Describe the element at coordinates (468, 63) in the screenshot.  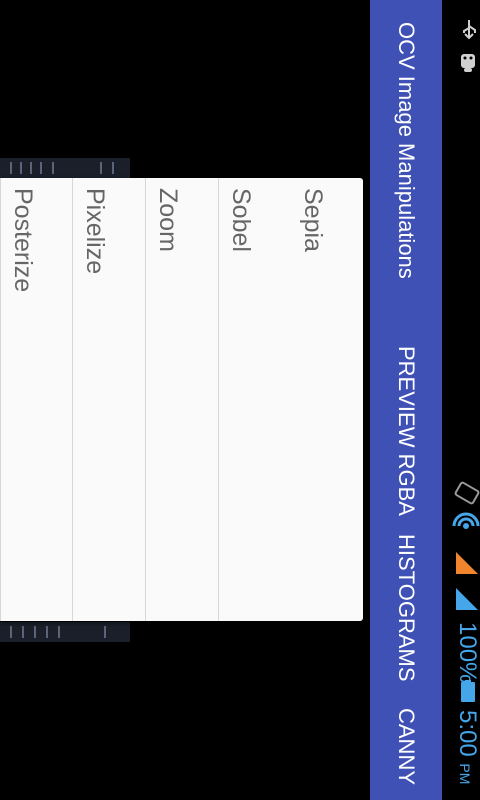
I see `android-debug-icon` at that location.